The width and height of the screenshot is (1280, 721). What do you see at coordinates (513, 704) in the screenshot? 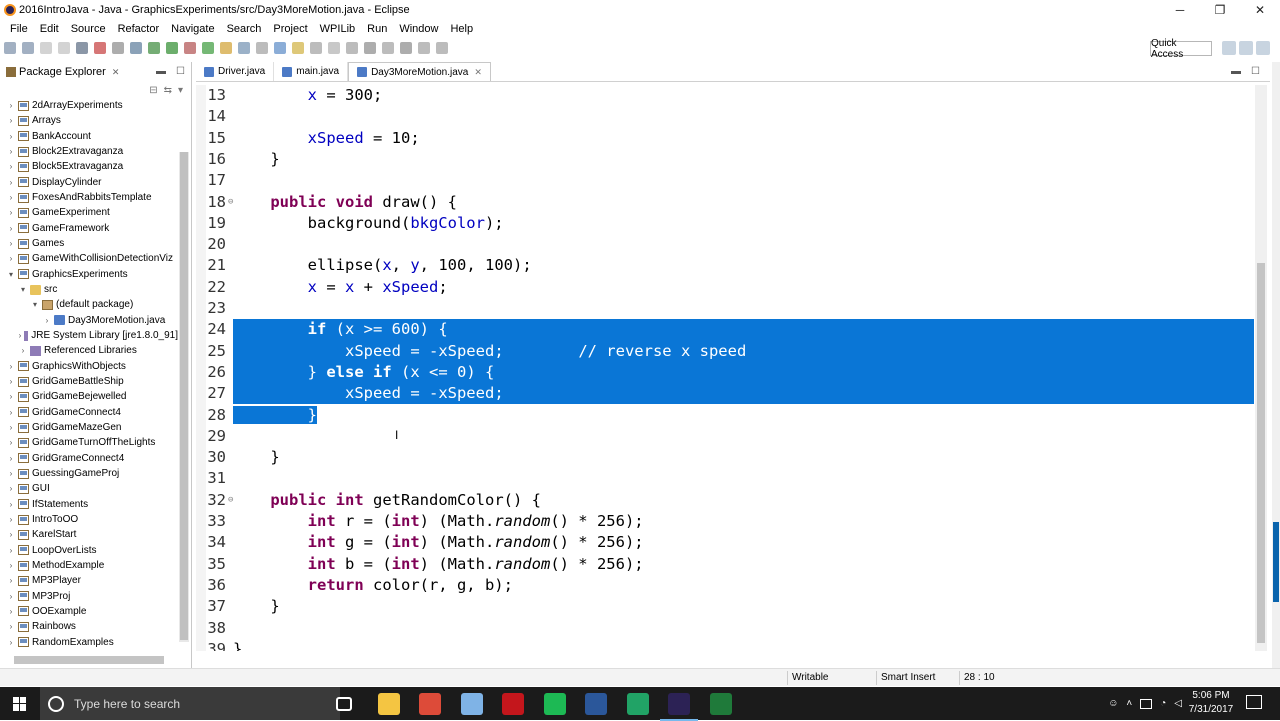
I see `acrobat-icon` at bounding box center [513, 704].